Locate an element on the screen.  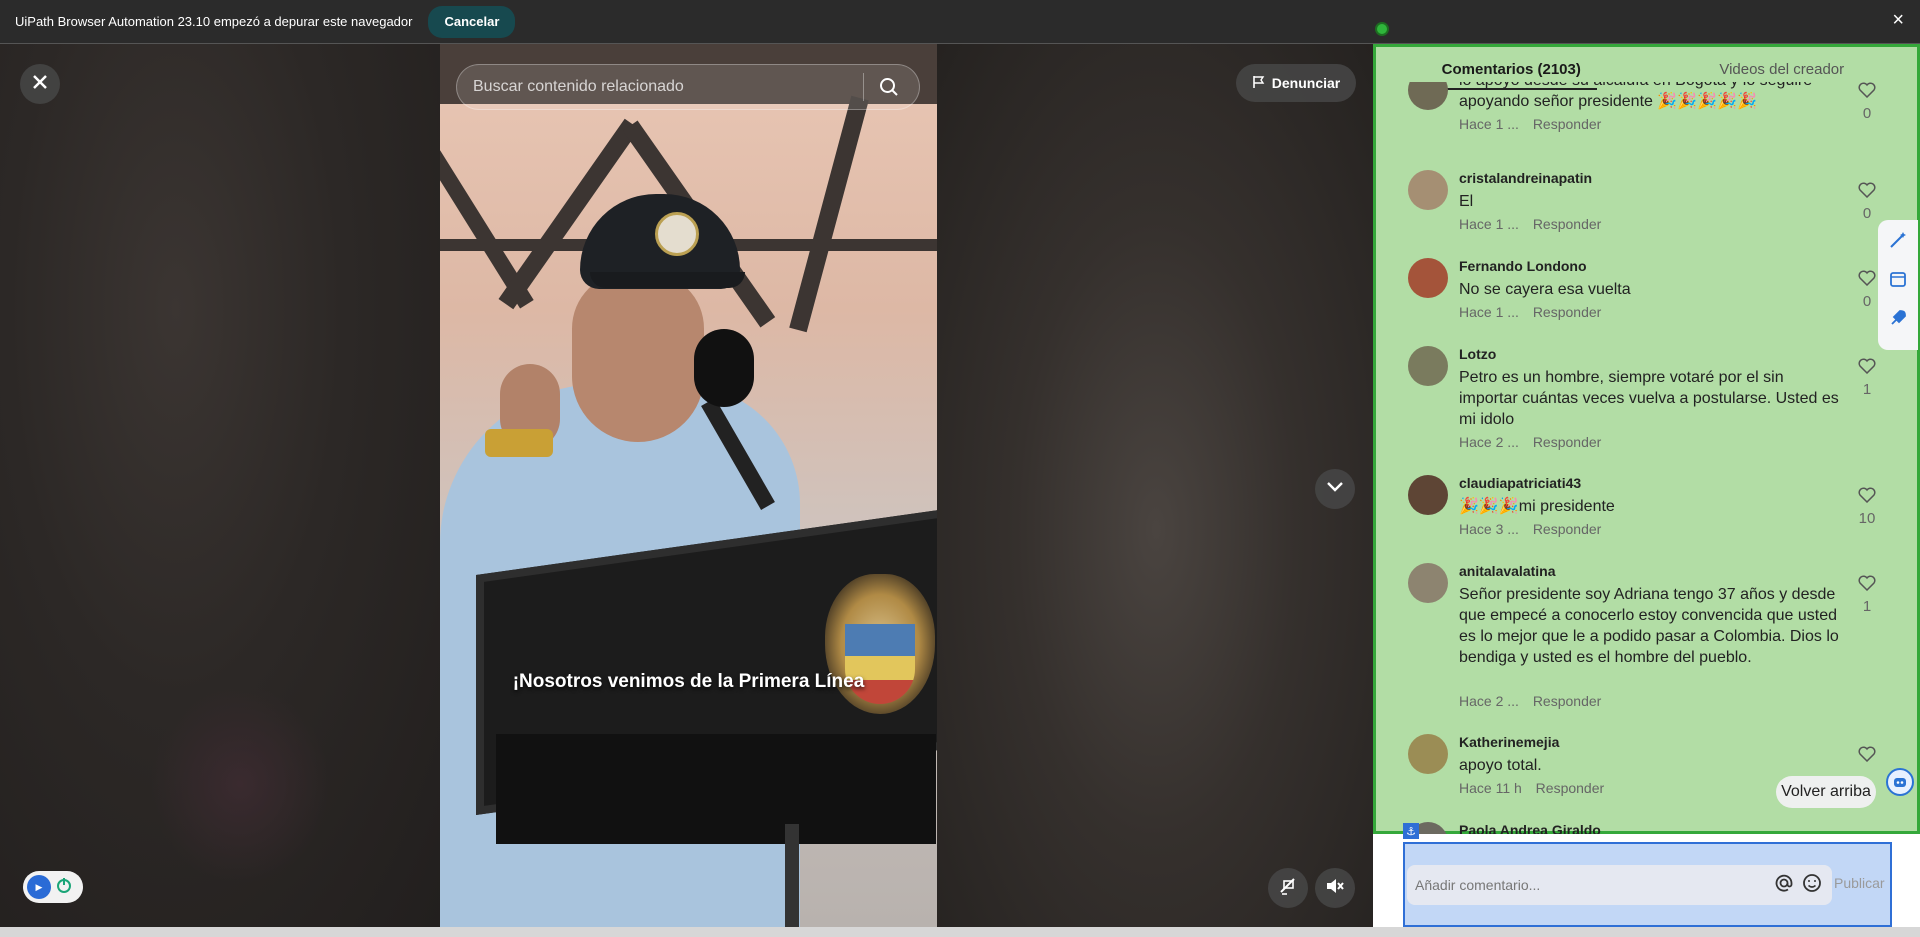
comment-username: Paola Andrea Giraldo is located at coordinates (1530, 828).